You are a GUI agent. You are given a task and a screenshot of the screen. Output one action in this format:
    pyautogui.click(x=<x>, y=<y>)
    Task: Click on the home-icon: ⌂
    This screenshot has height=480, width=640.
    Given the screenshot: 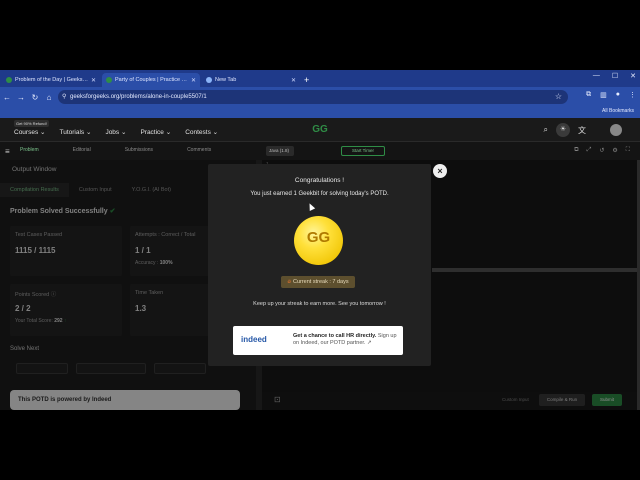 What is the action you would take?
    pyautogui.click(x=49, y=97)
    